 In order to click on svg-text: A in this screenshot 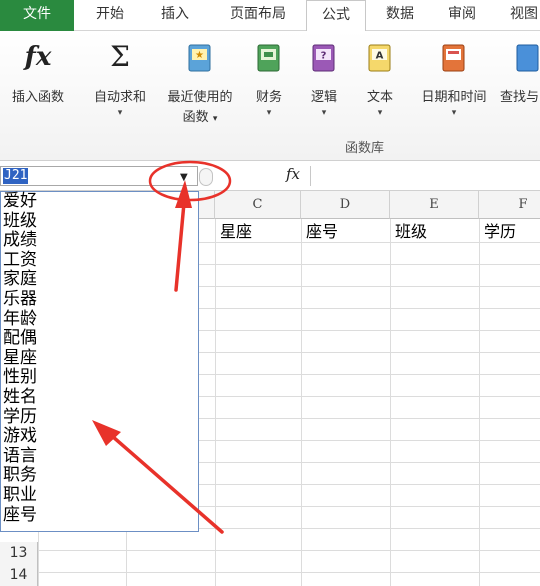, I will do `click(380, 56)`.